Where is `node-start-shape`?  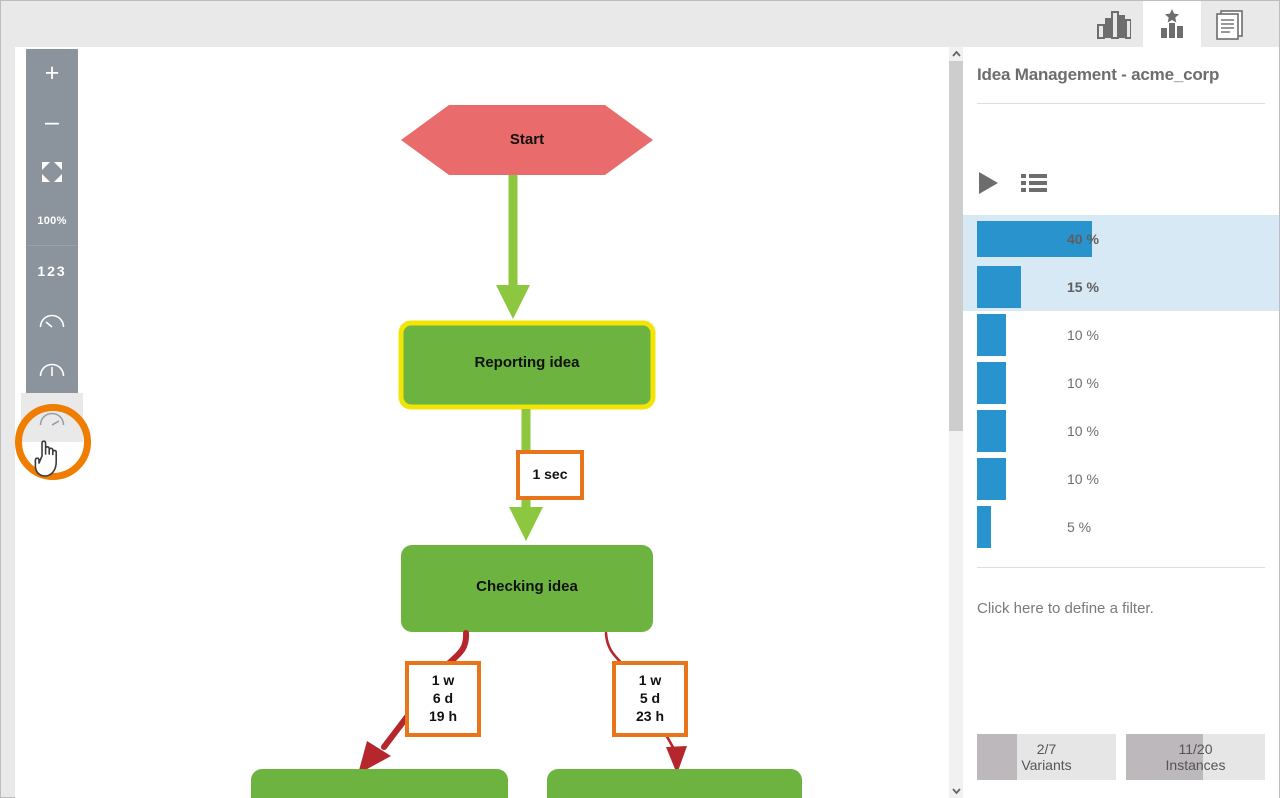
node-start-shape is located at coordinates (527, 140).